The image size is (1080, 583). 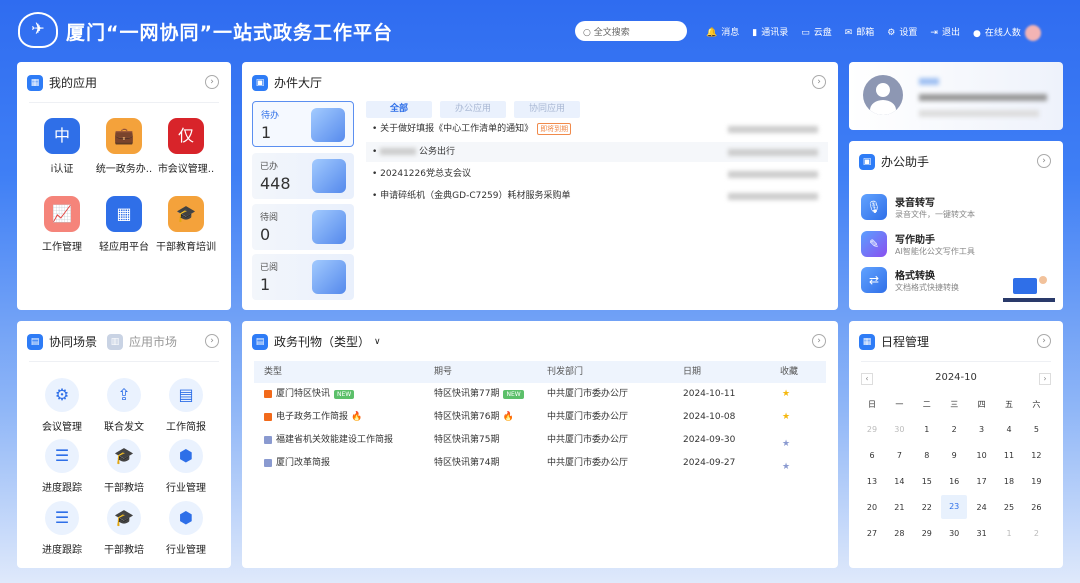 What do you see at coordinates (399, 109) in the screenshot?
I see `tab-all: 全部` at bounding box center [399, 109].